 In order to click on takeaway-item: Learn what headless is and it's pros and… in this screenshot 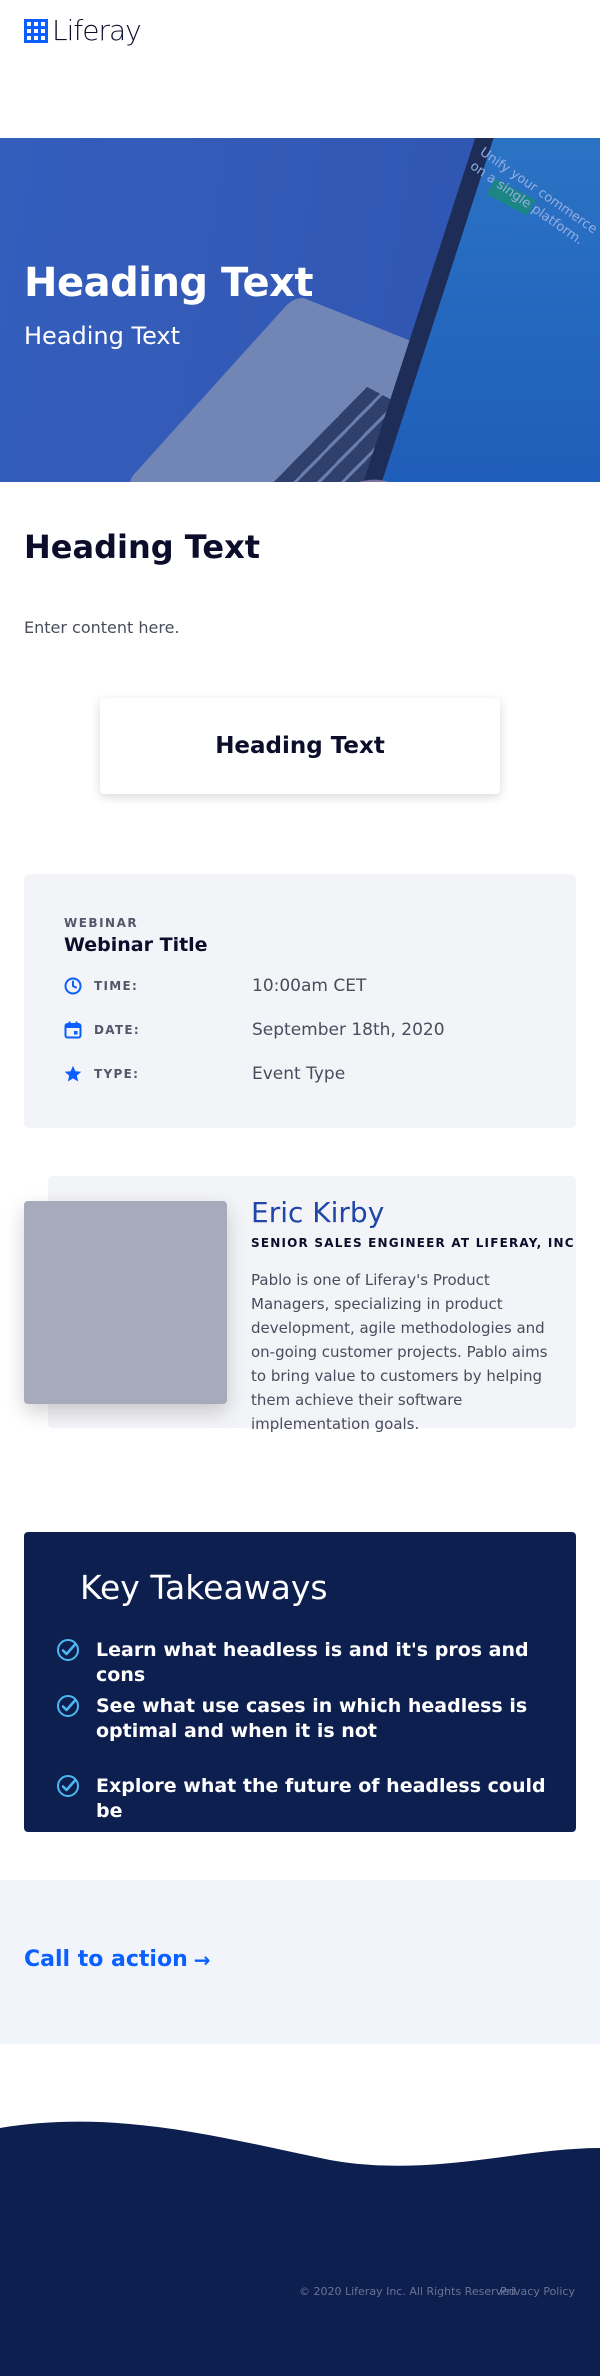, I will do `click(306, 1663)`.